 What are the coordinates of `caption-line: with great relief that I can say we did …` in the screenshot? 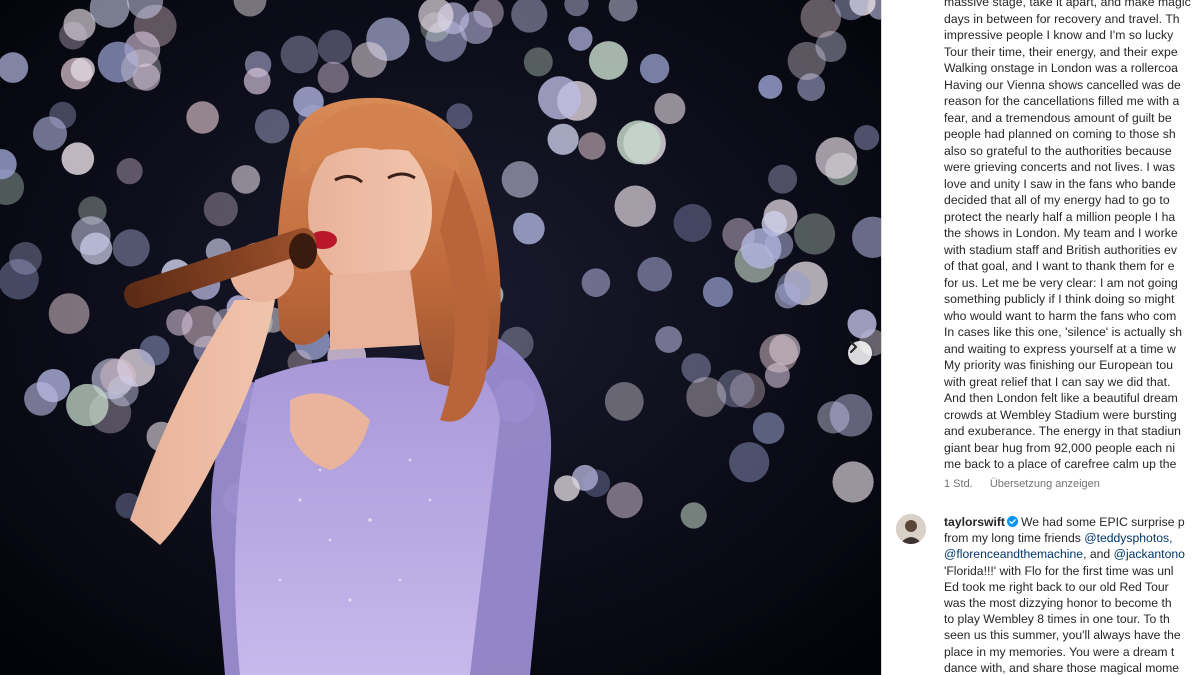 It's located at (1057, 381).